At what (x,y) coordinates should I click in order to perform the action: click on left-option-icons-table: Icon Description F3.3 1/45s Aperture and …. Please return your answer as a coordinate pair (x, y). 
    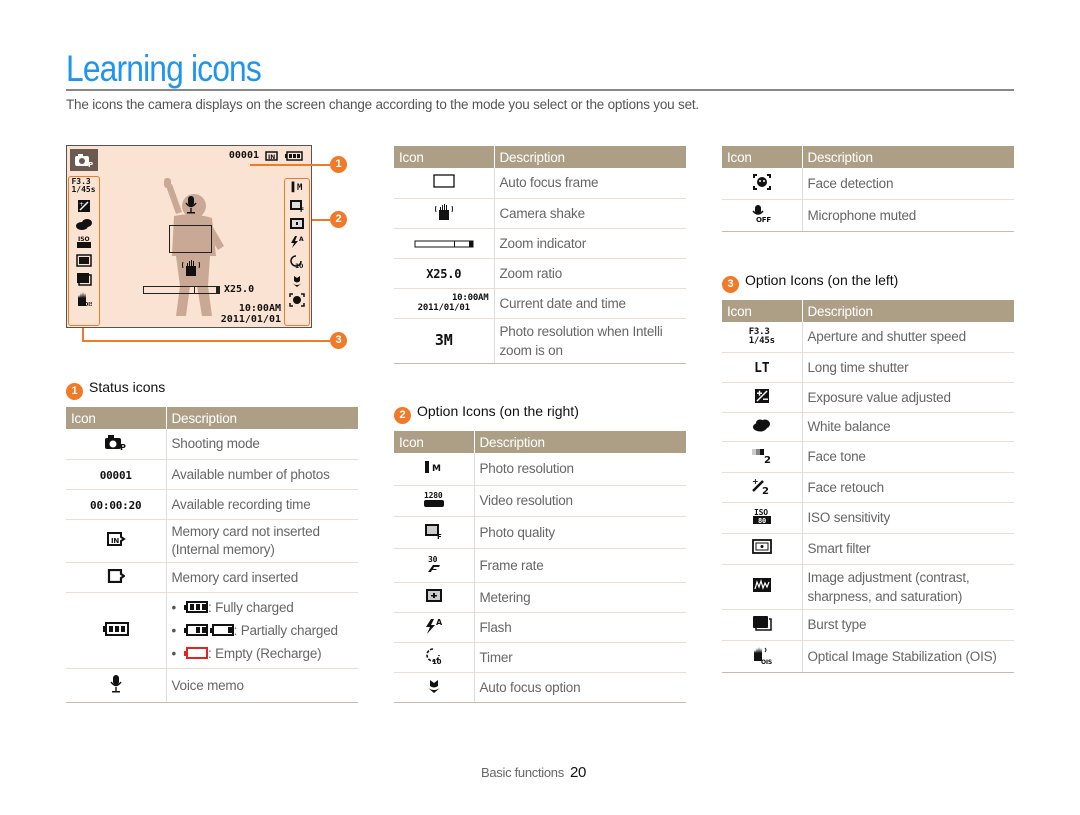
    Looking at the image, I should click on (868, 486).